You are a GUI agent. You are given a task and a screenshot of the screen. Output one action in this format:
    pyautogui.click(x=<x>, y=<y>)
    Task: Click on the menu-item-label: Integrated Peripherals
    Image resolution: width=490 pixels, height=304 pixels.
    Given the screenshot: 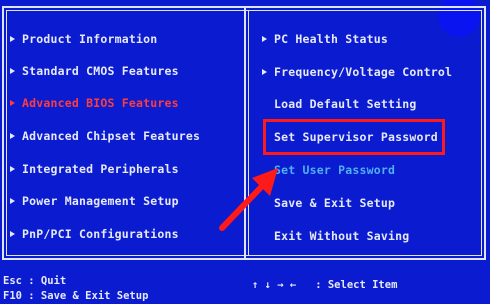 What is the action you would take?
    pyautogui.click(x=100, y=169)
    